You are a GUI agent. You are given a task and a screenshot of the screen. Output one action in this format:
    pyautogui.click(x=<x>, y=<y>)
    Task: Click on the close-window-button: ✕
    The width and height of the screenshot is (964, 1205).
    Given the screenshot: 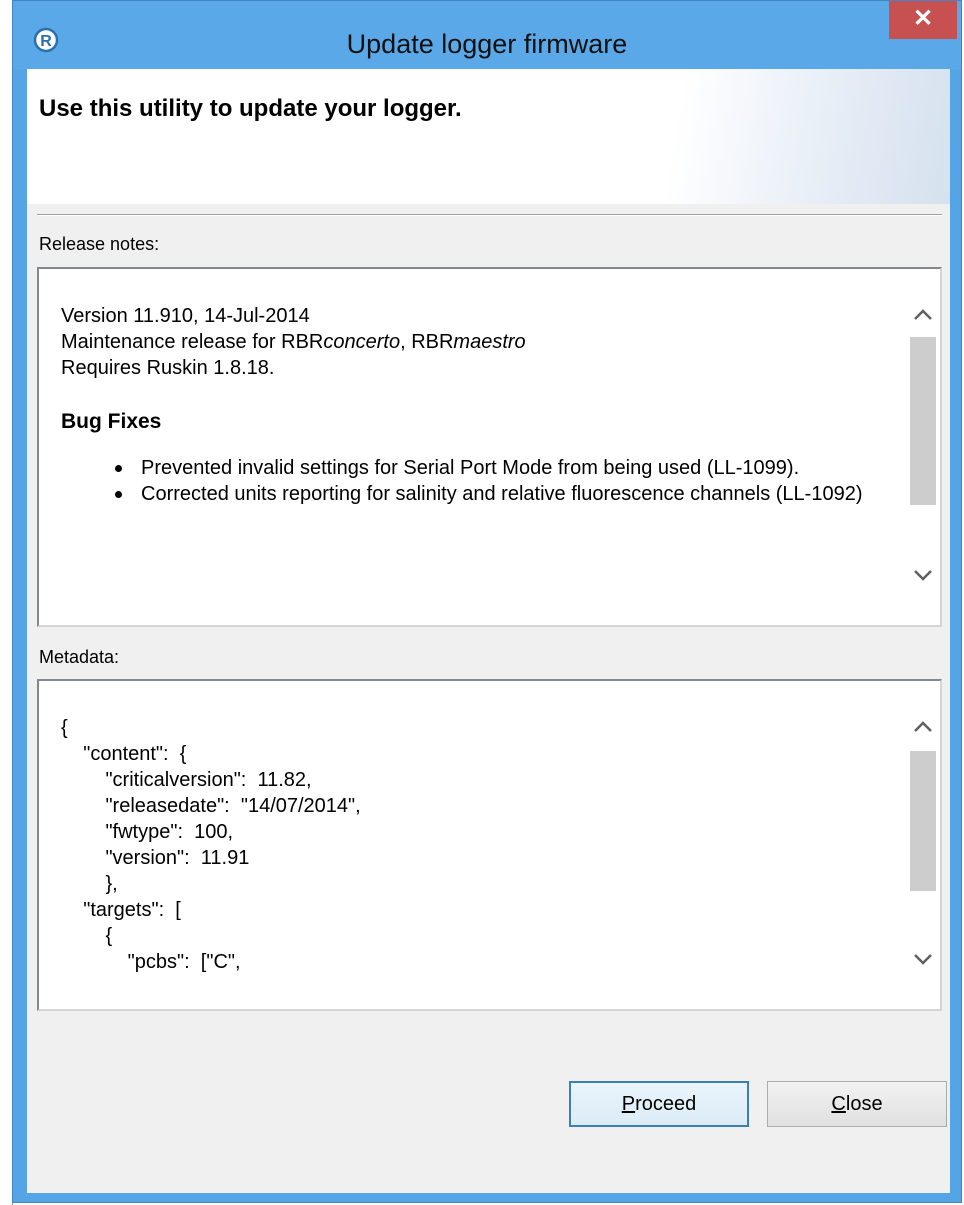 What is the action you would take?
    pyautogui.click(x=923, y=20)
    